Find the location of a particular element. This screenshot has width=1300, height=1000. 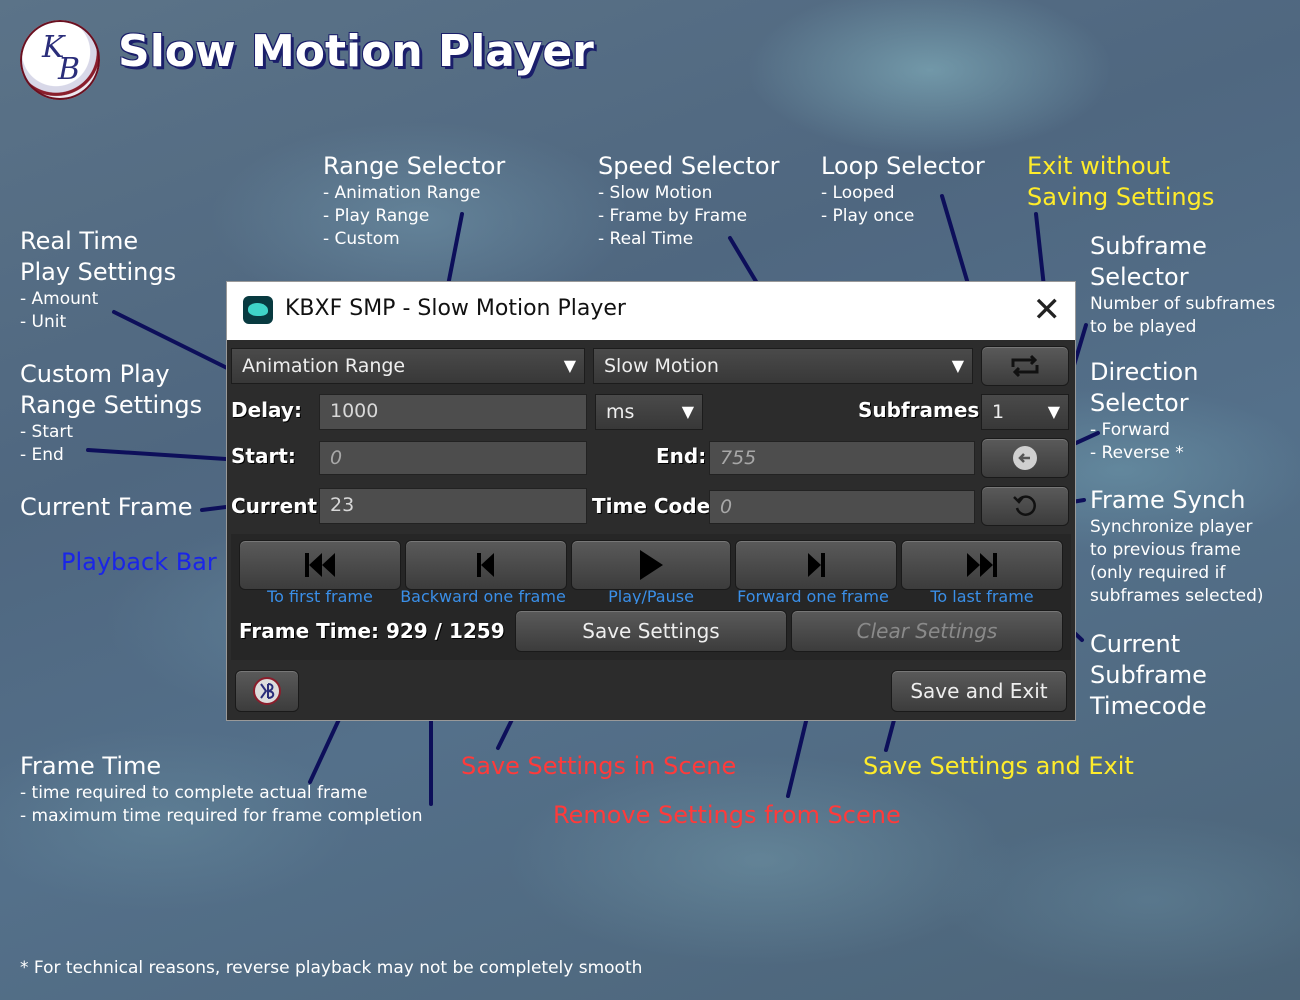

annotation-item: to be played is located at coordinates (1143, 327).